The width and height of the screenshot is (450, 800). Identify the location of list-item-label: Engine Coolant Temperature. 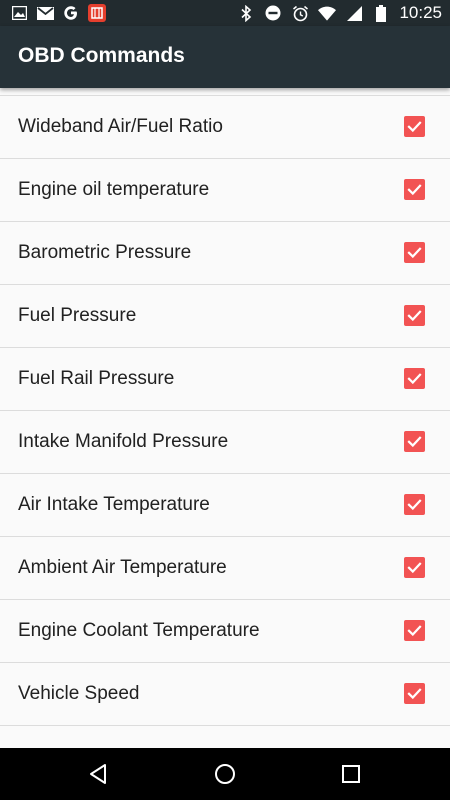
(139, 630).